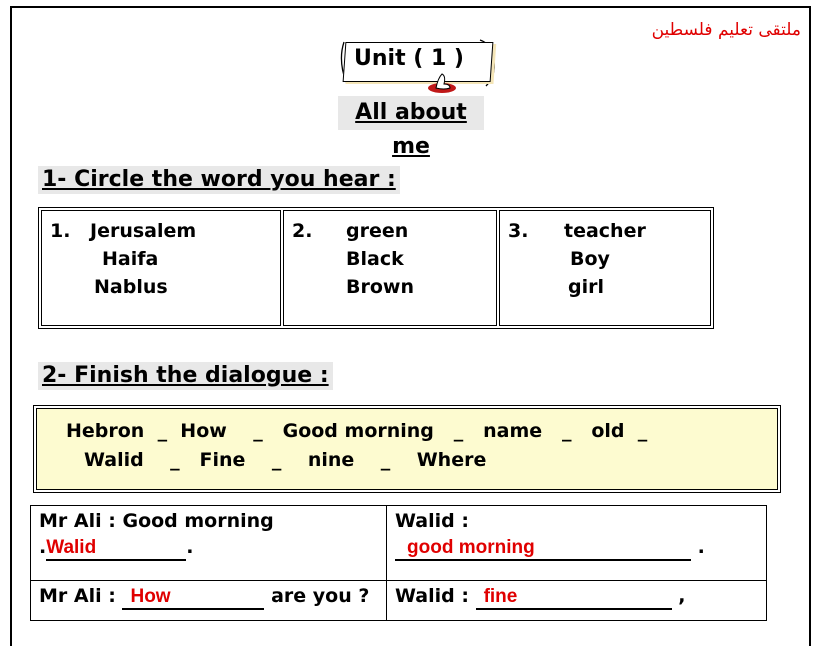 The width and height of the screenshot is (821, 646). What do you see at coordinates (442, 83) in the screenshot?
I see `hand-icon` at bounding box center [442, 83].